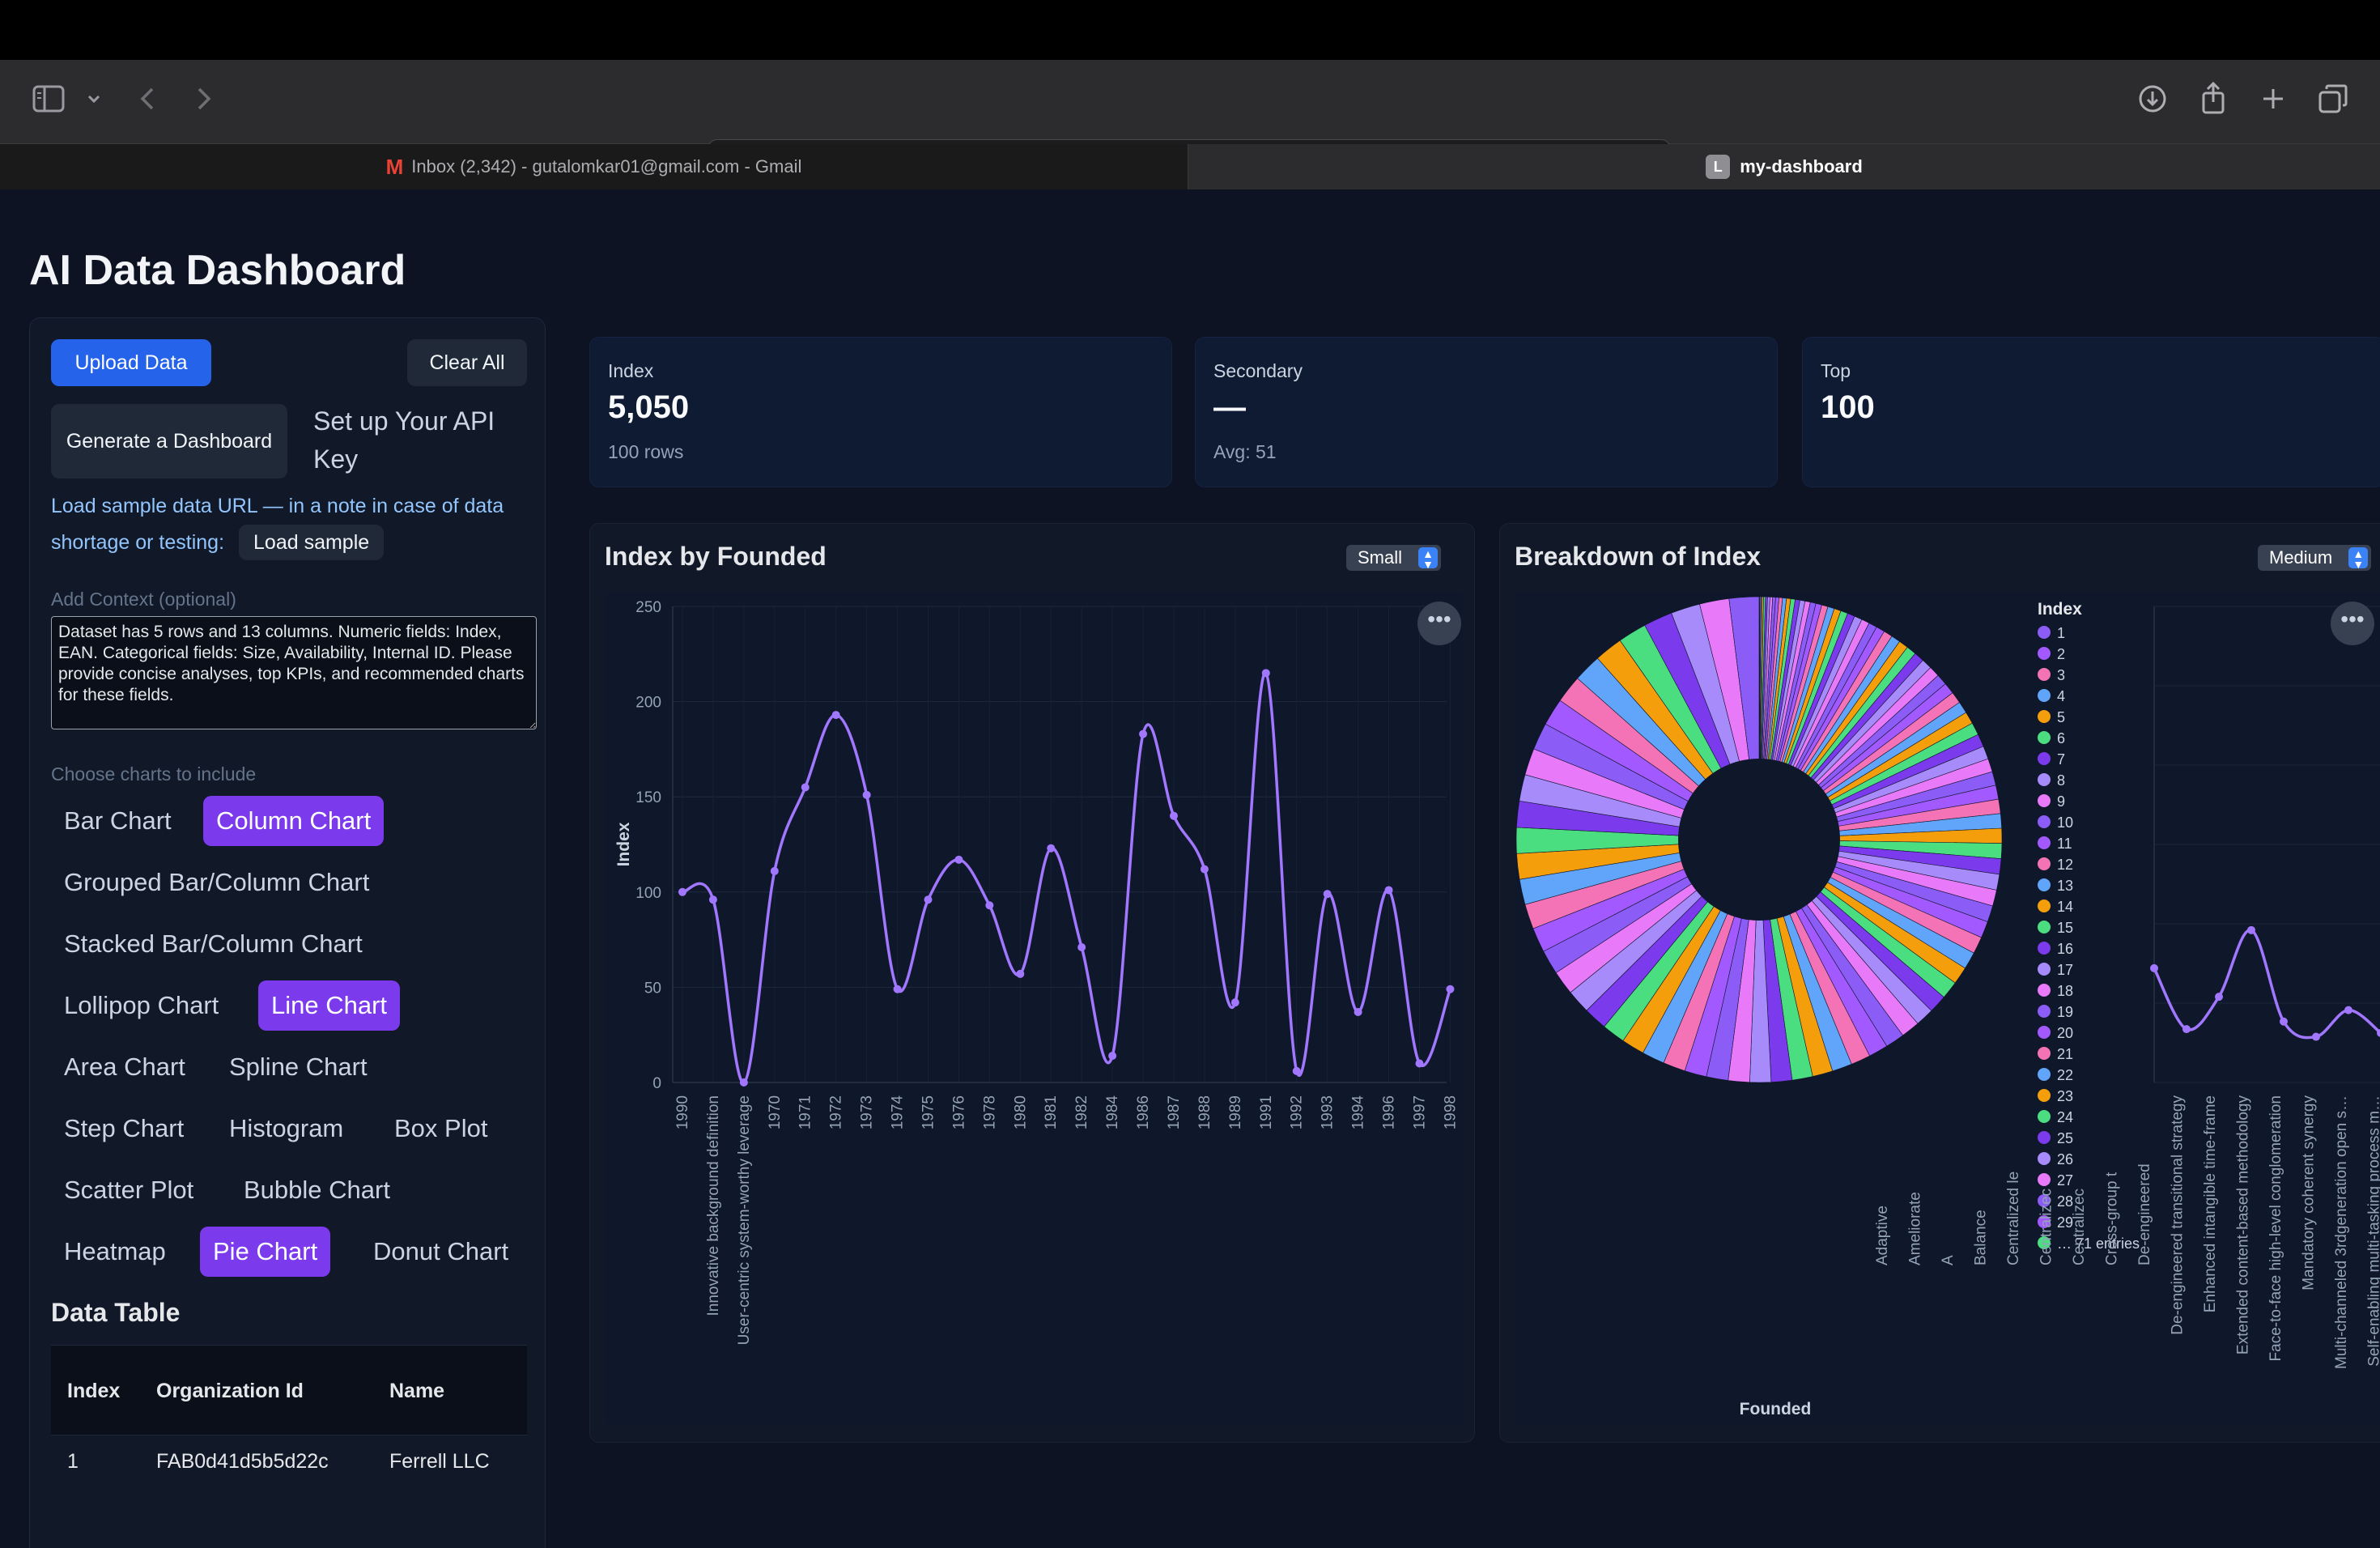  Describe the element at coordinates (94, 103) in the screenshot. I see `chevron-down-icon` at that location.